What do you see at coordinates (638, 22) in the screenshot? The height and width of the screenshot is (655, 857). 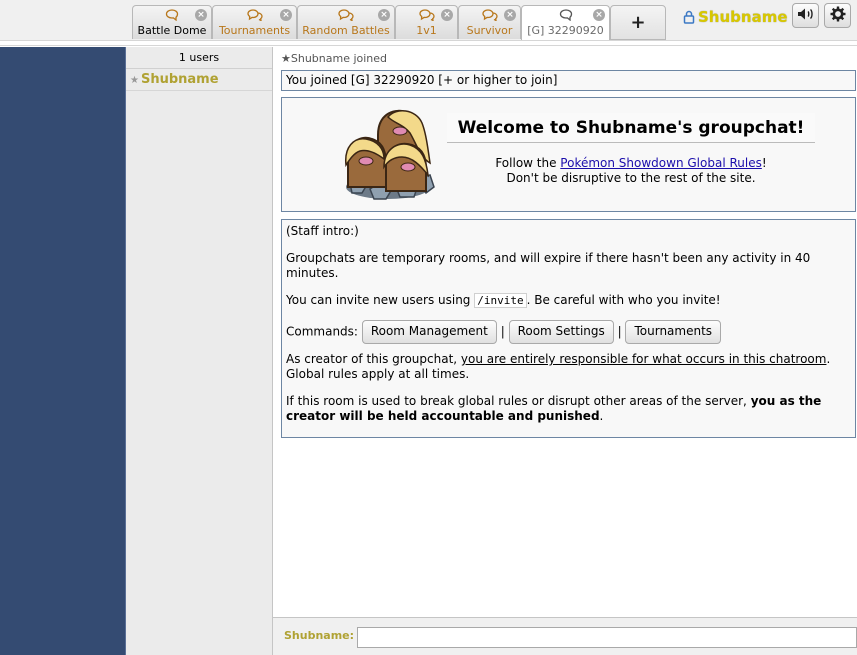 I see `new-tab-button: +` at bounding box center [638, 22].